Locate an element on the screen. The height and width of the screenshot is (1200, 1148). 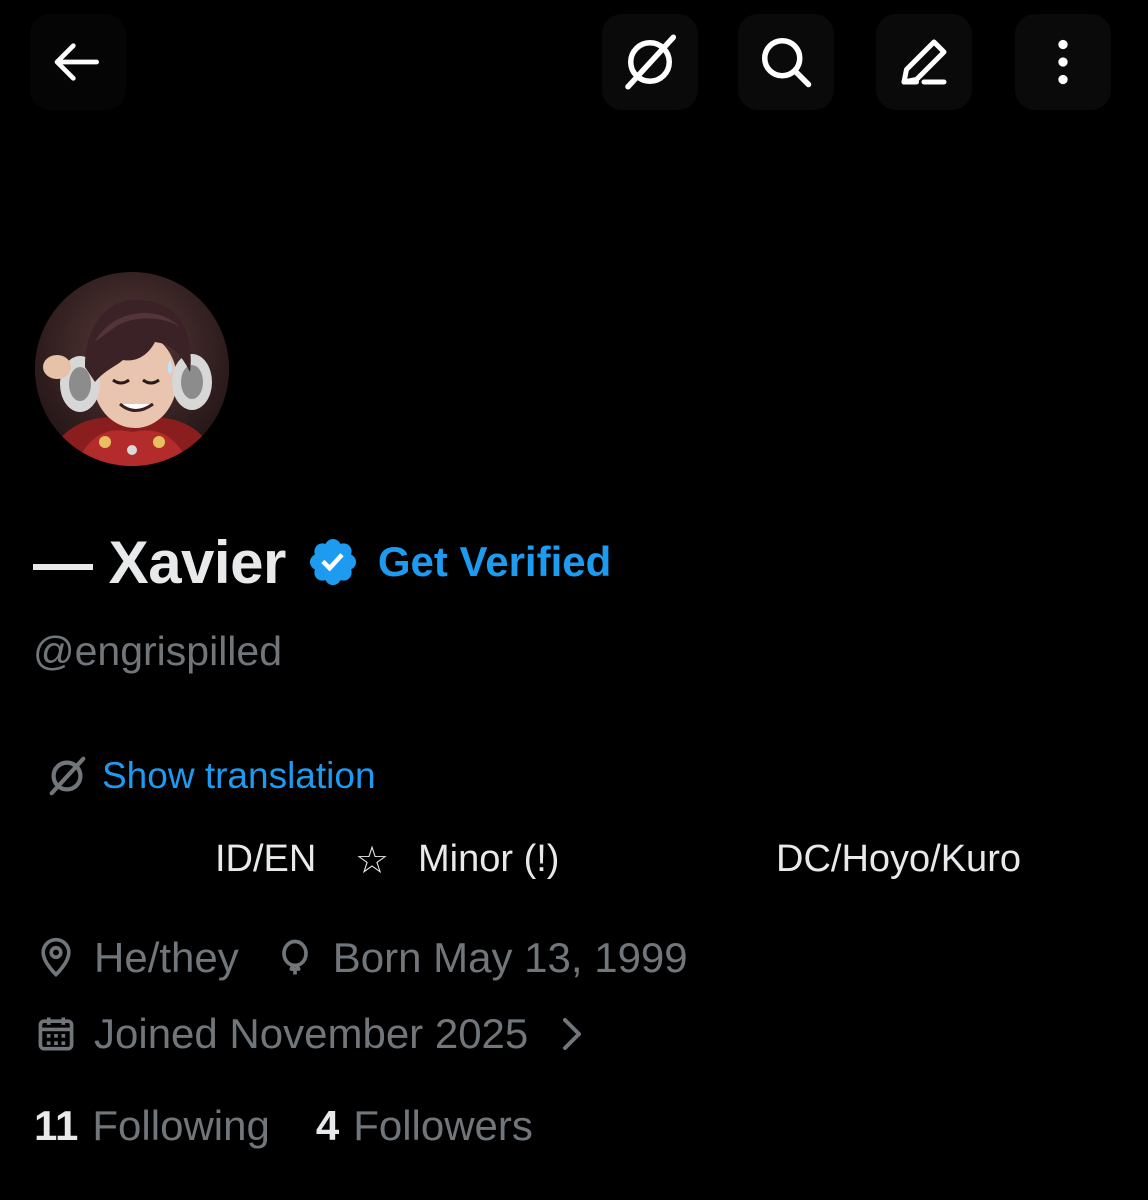
pronouns: He/they is located at coordinates (166, 957).